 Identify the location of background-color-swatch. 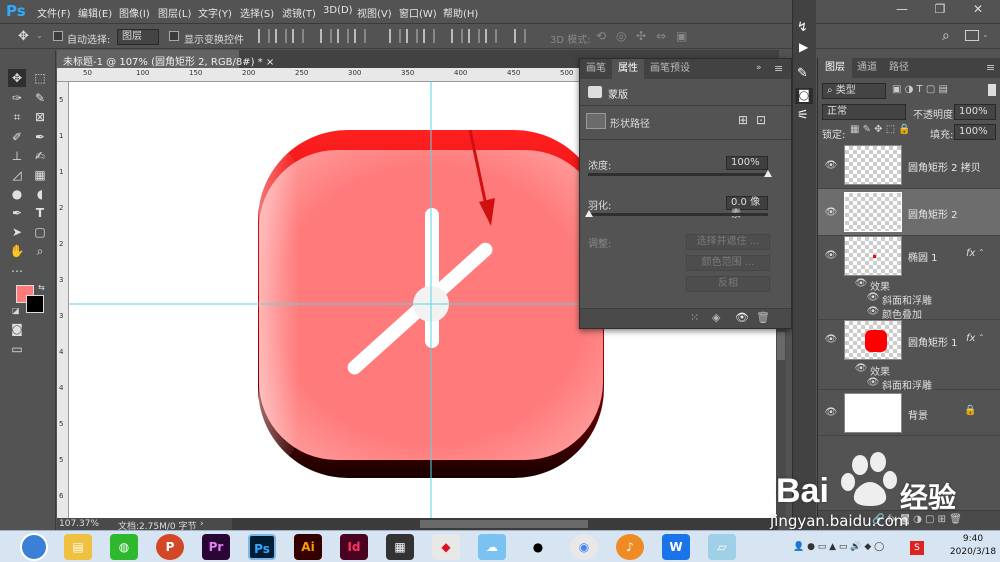
(35, 304).